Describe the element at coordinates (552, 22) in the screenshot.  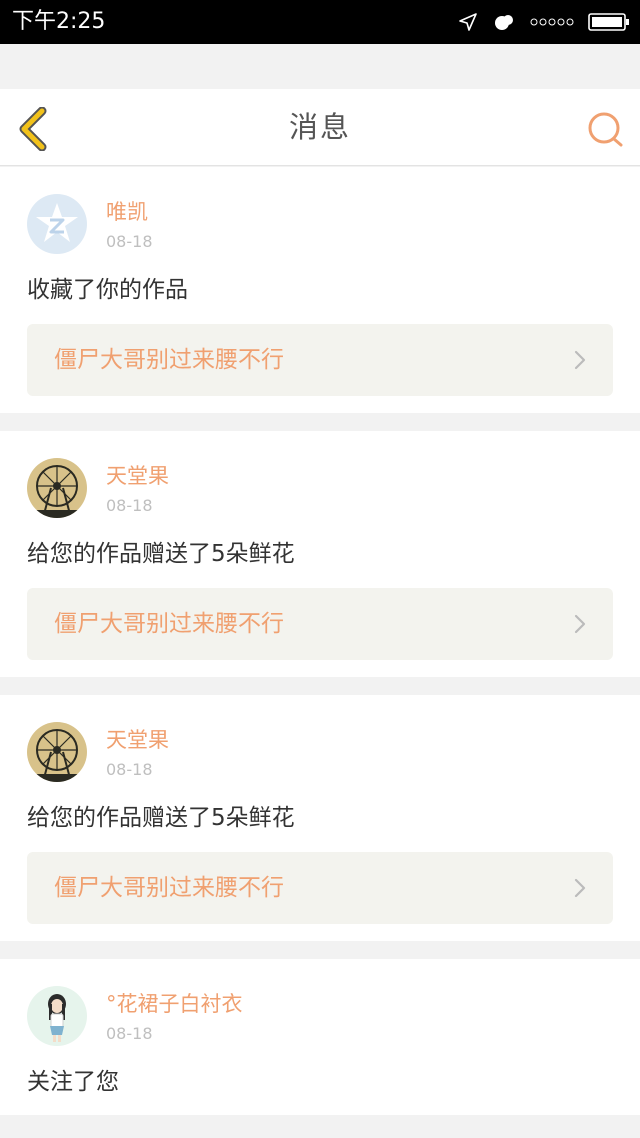
I see `signal-icon` at that location.